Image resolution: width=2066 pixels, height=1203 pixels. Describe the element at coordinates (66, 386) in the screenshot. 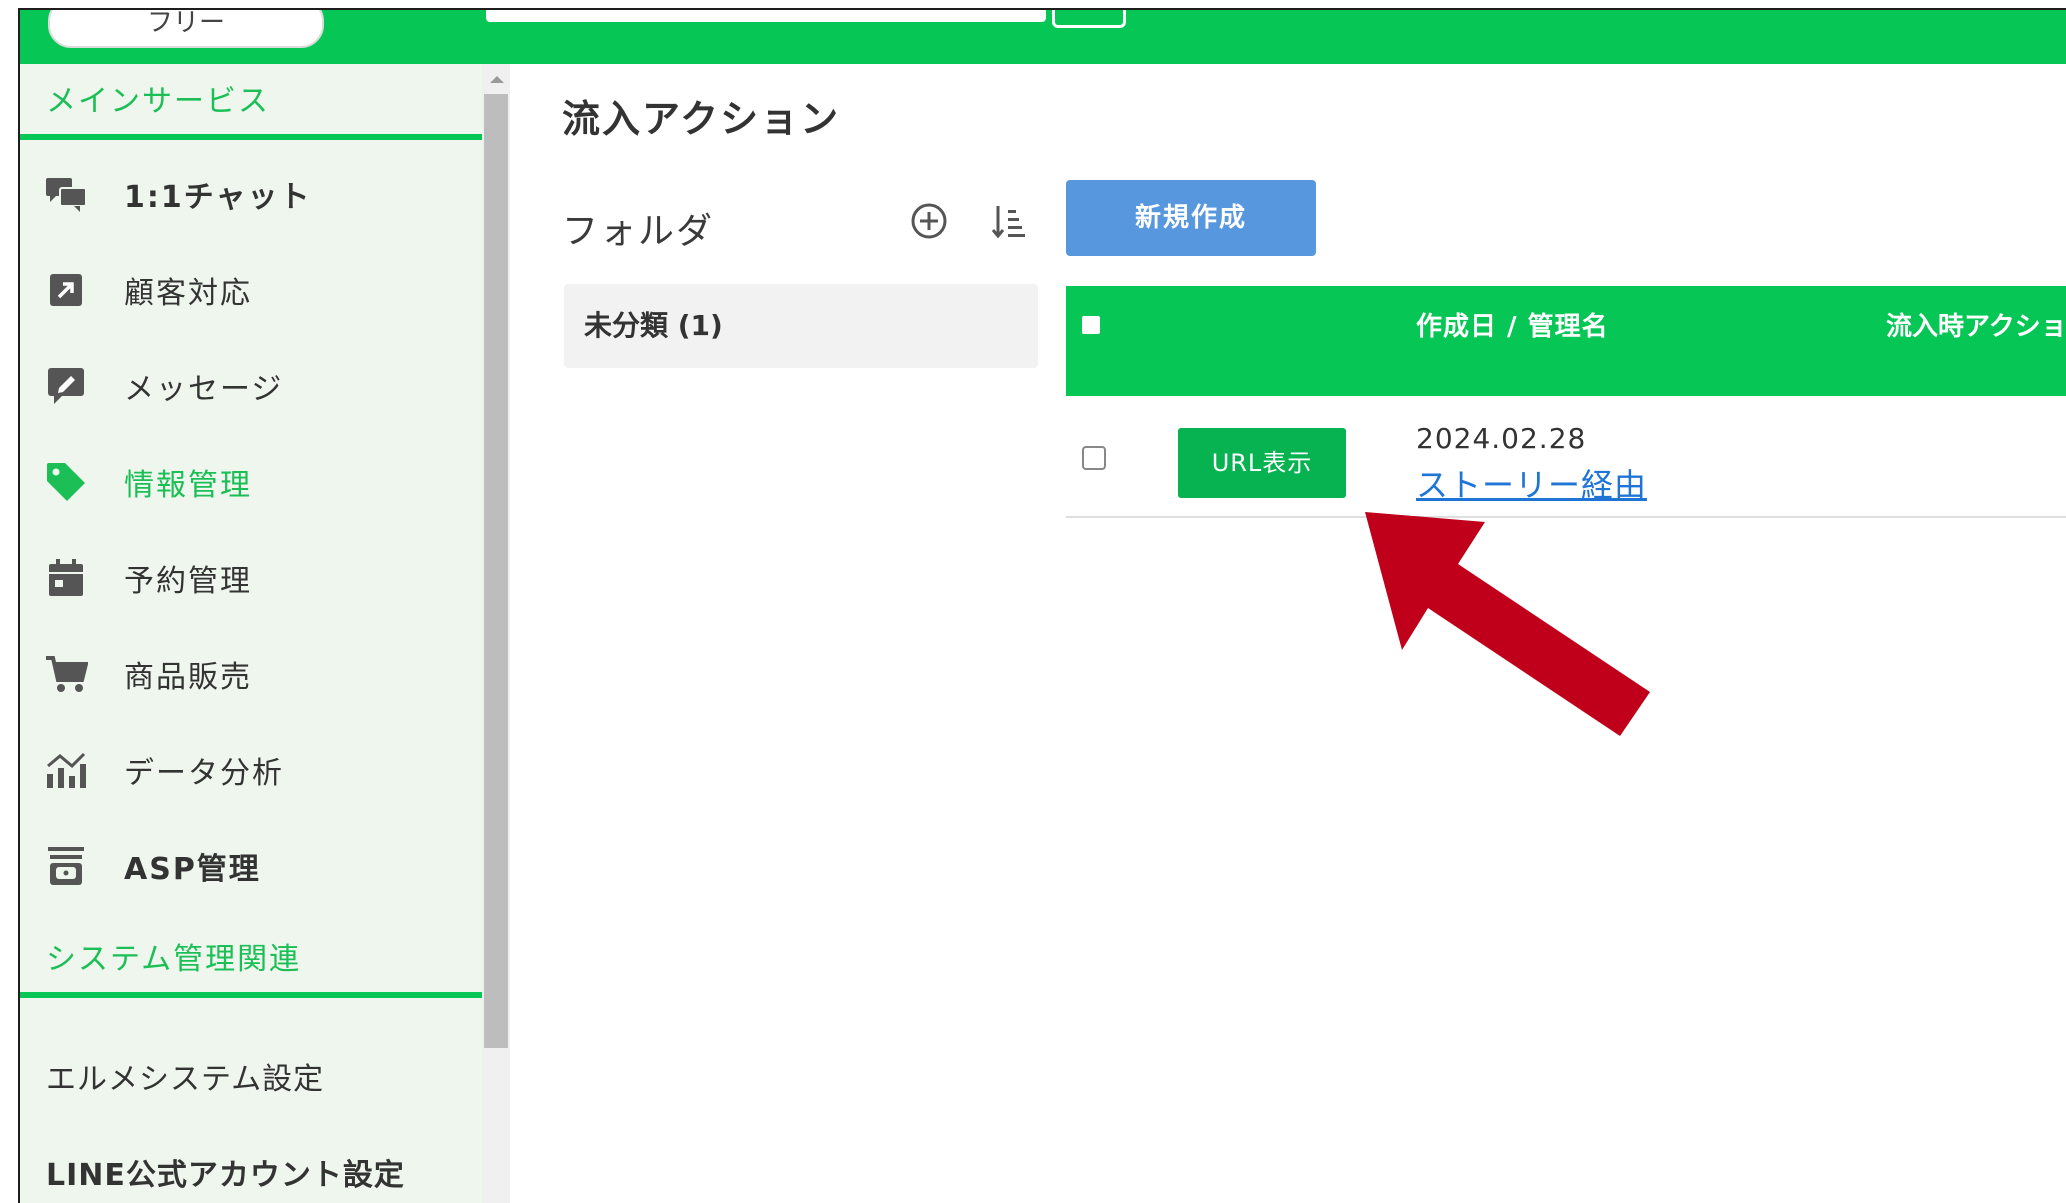

I see `edit-message-icon` at that location.